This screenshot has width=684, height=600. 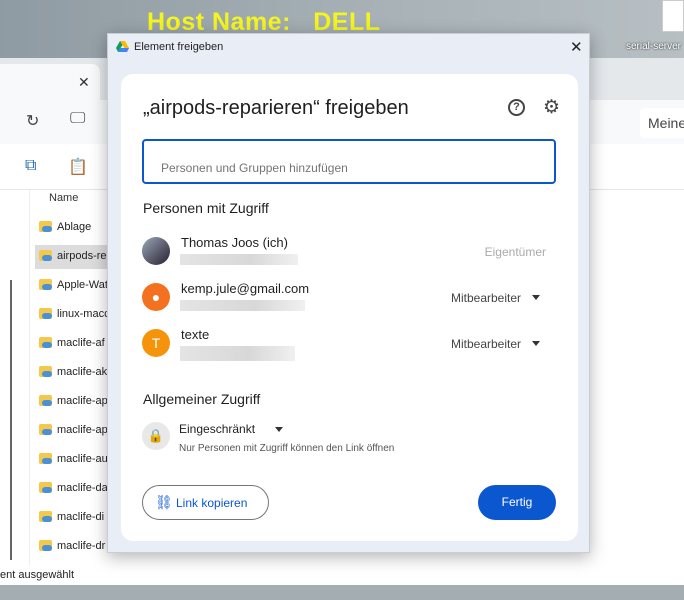 I want to click on file-list-item: maclife-di, so click(x=75, y=518).